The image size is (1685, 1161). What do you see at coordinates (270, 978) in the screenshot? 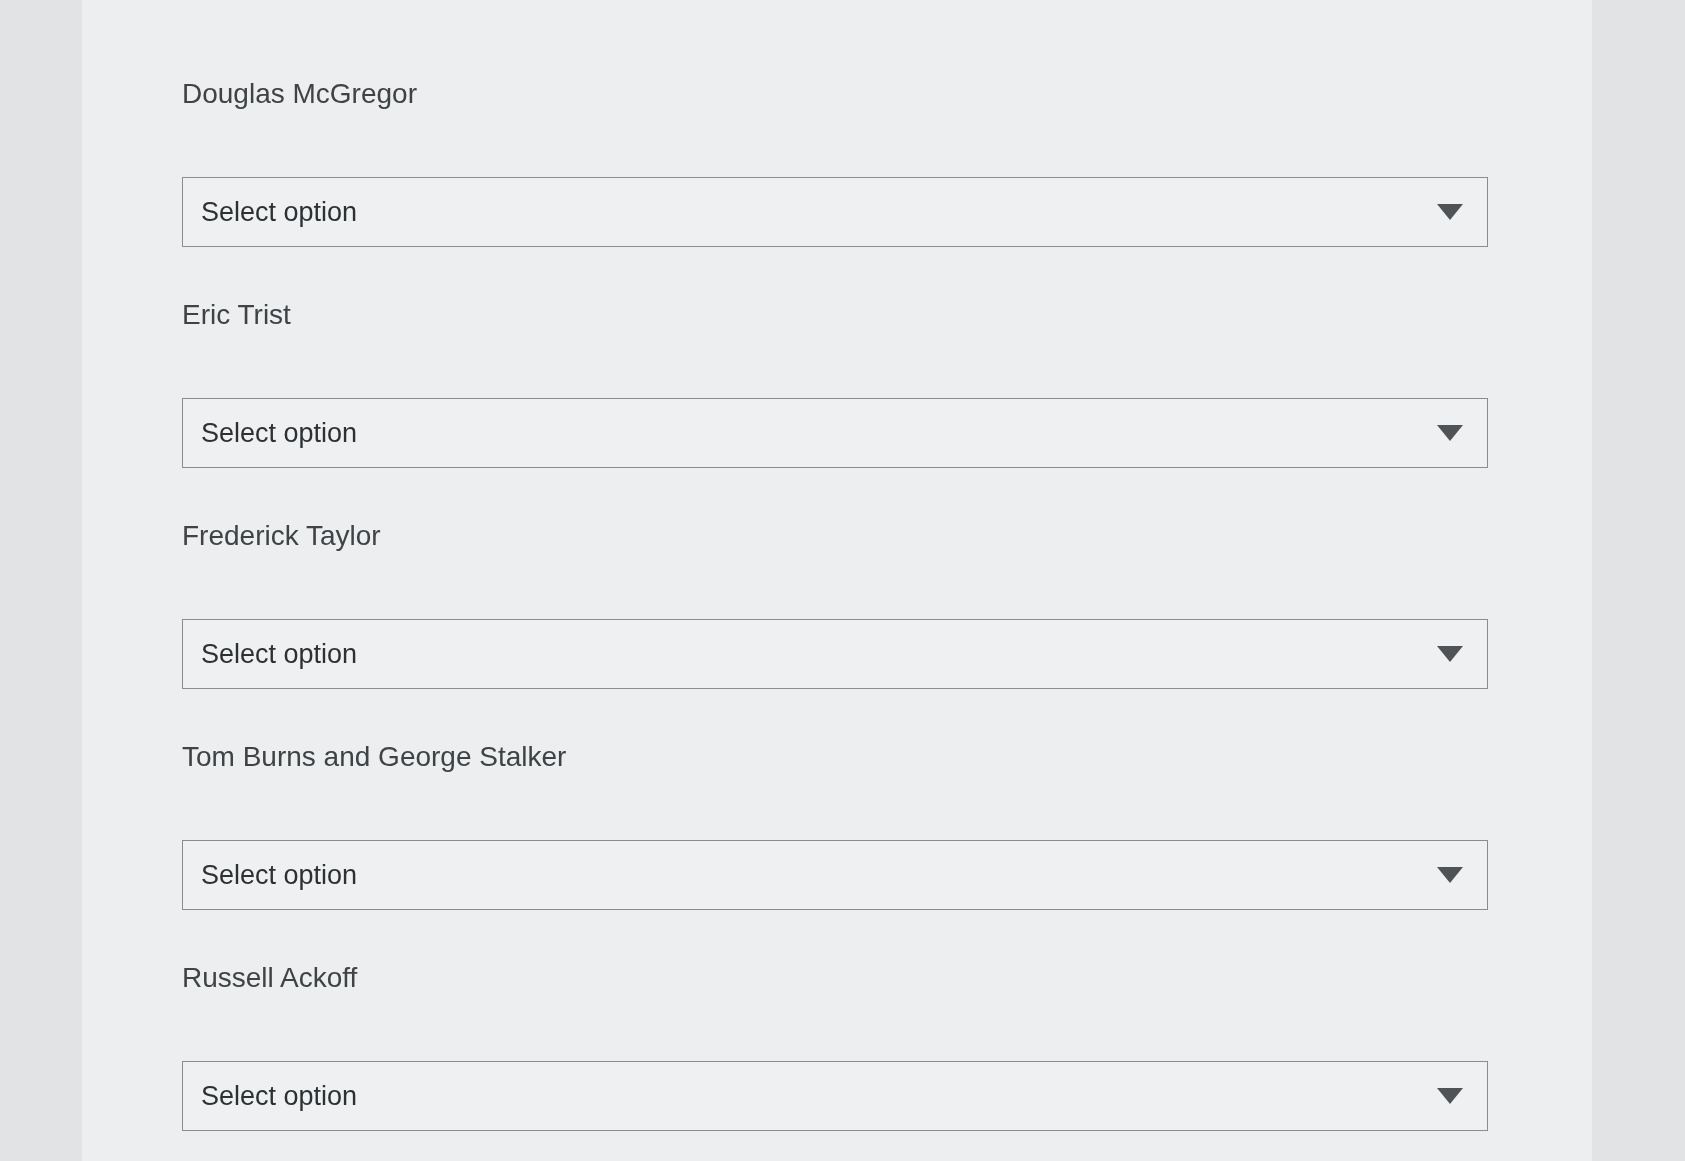
I see `question-label: Russell Ackoff` at bounding box center [270, 978].